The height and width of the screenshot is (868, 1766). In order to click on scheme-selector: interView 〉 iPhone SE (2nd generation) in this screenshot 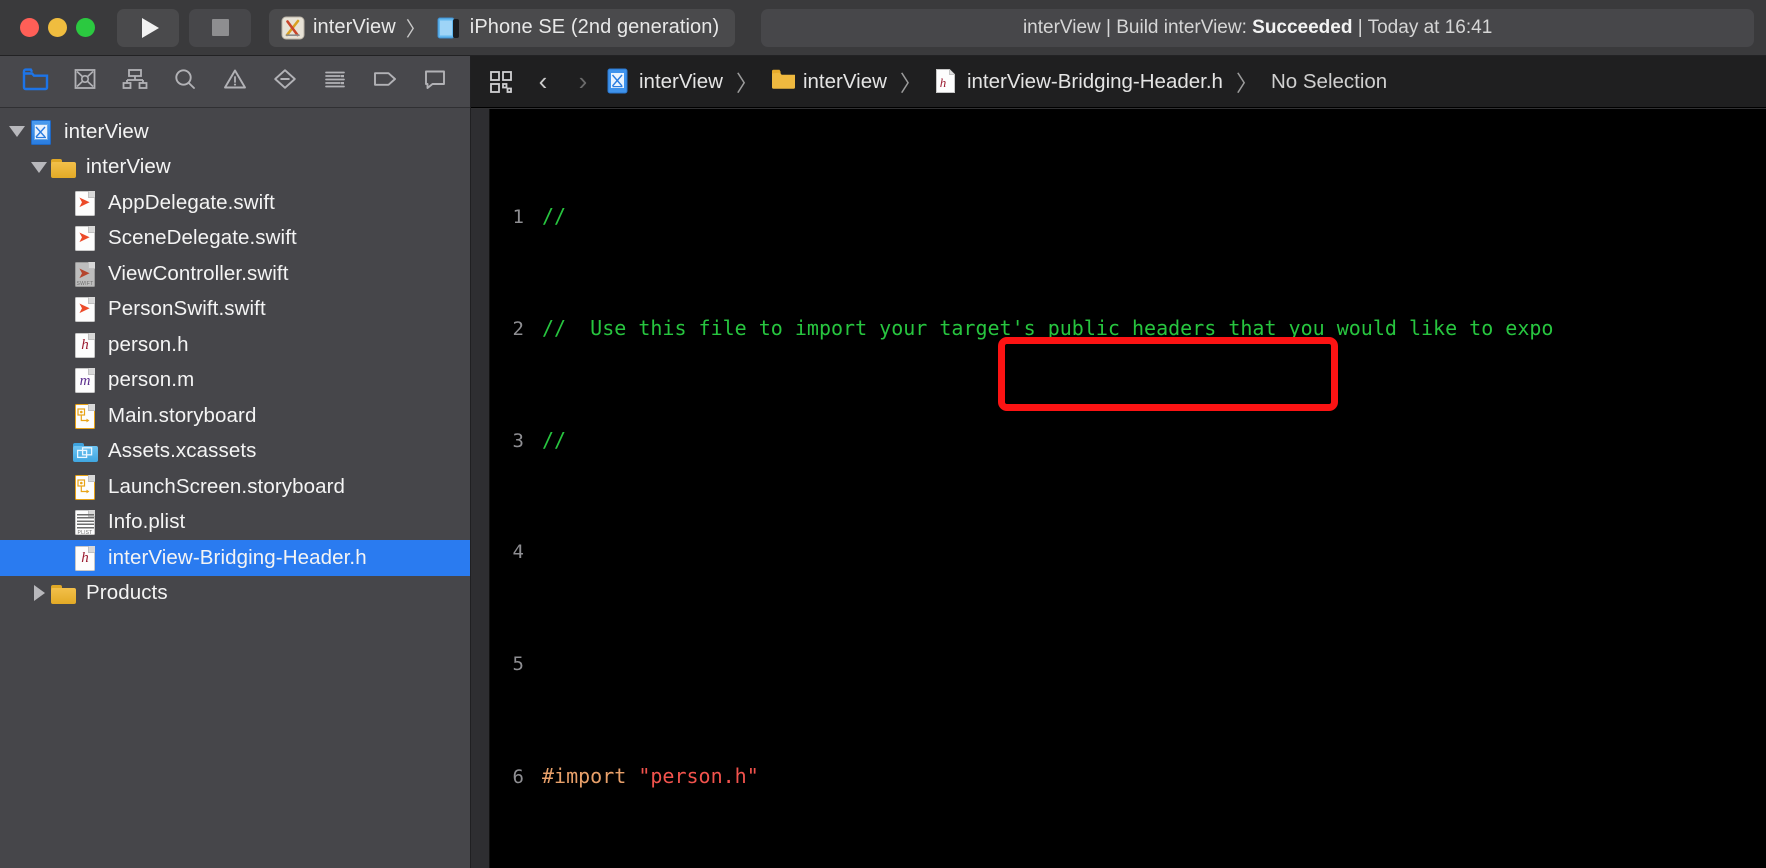, I will do `click(502, 27)`.